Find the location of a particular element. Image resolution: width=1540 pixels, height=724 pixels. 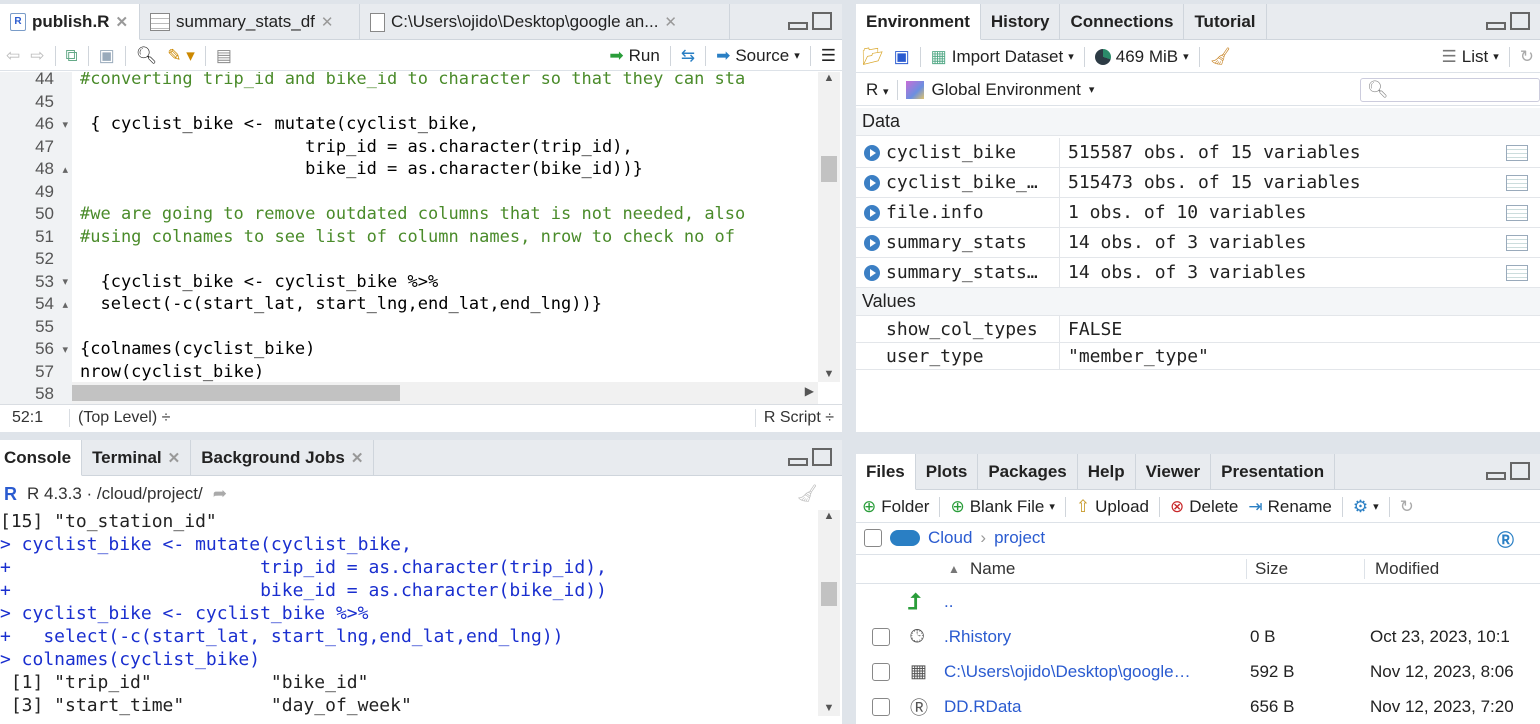

column-header-modified: Modified is located at coordinates (1452, 569).